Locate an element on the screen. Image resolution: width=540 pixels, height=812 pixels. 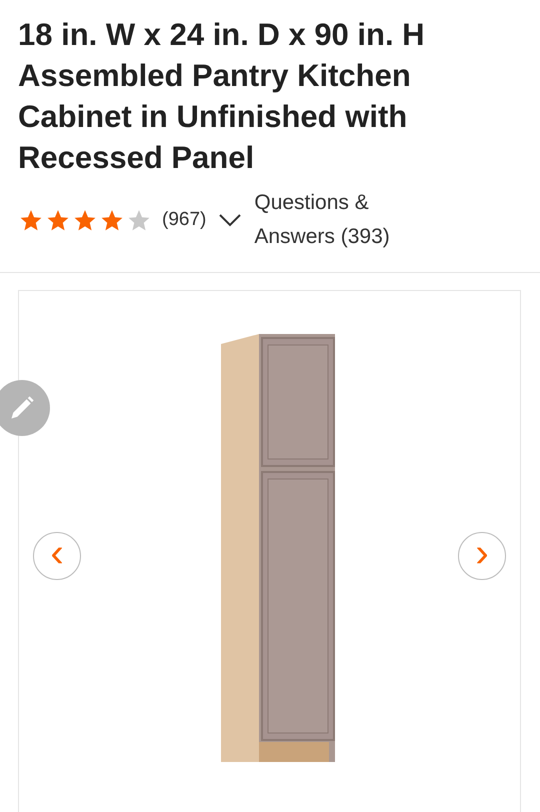
chevron-down-icon is located at coordinates (230, 220).